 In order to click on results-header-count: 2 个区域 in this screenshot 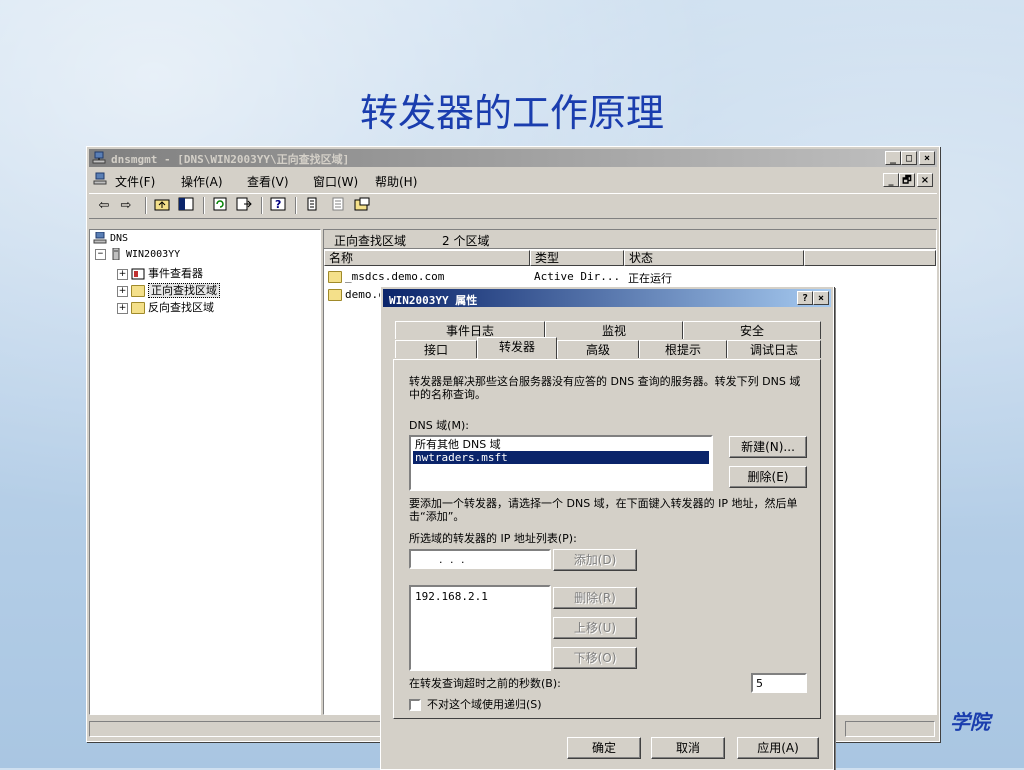, I will do `click(466, 241)`.